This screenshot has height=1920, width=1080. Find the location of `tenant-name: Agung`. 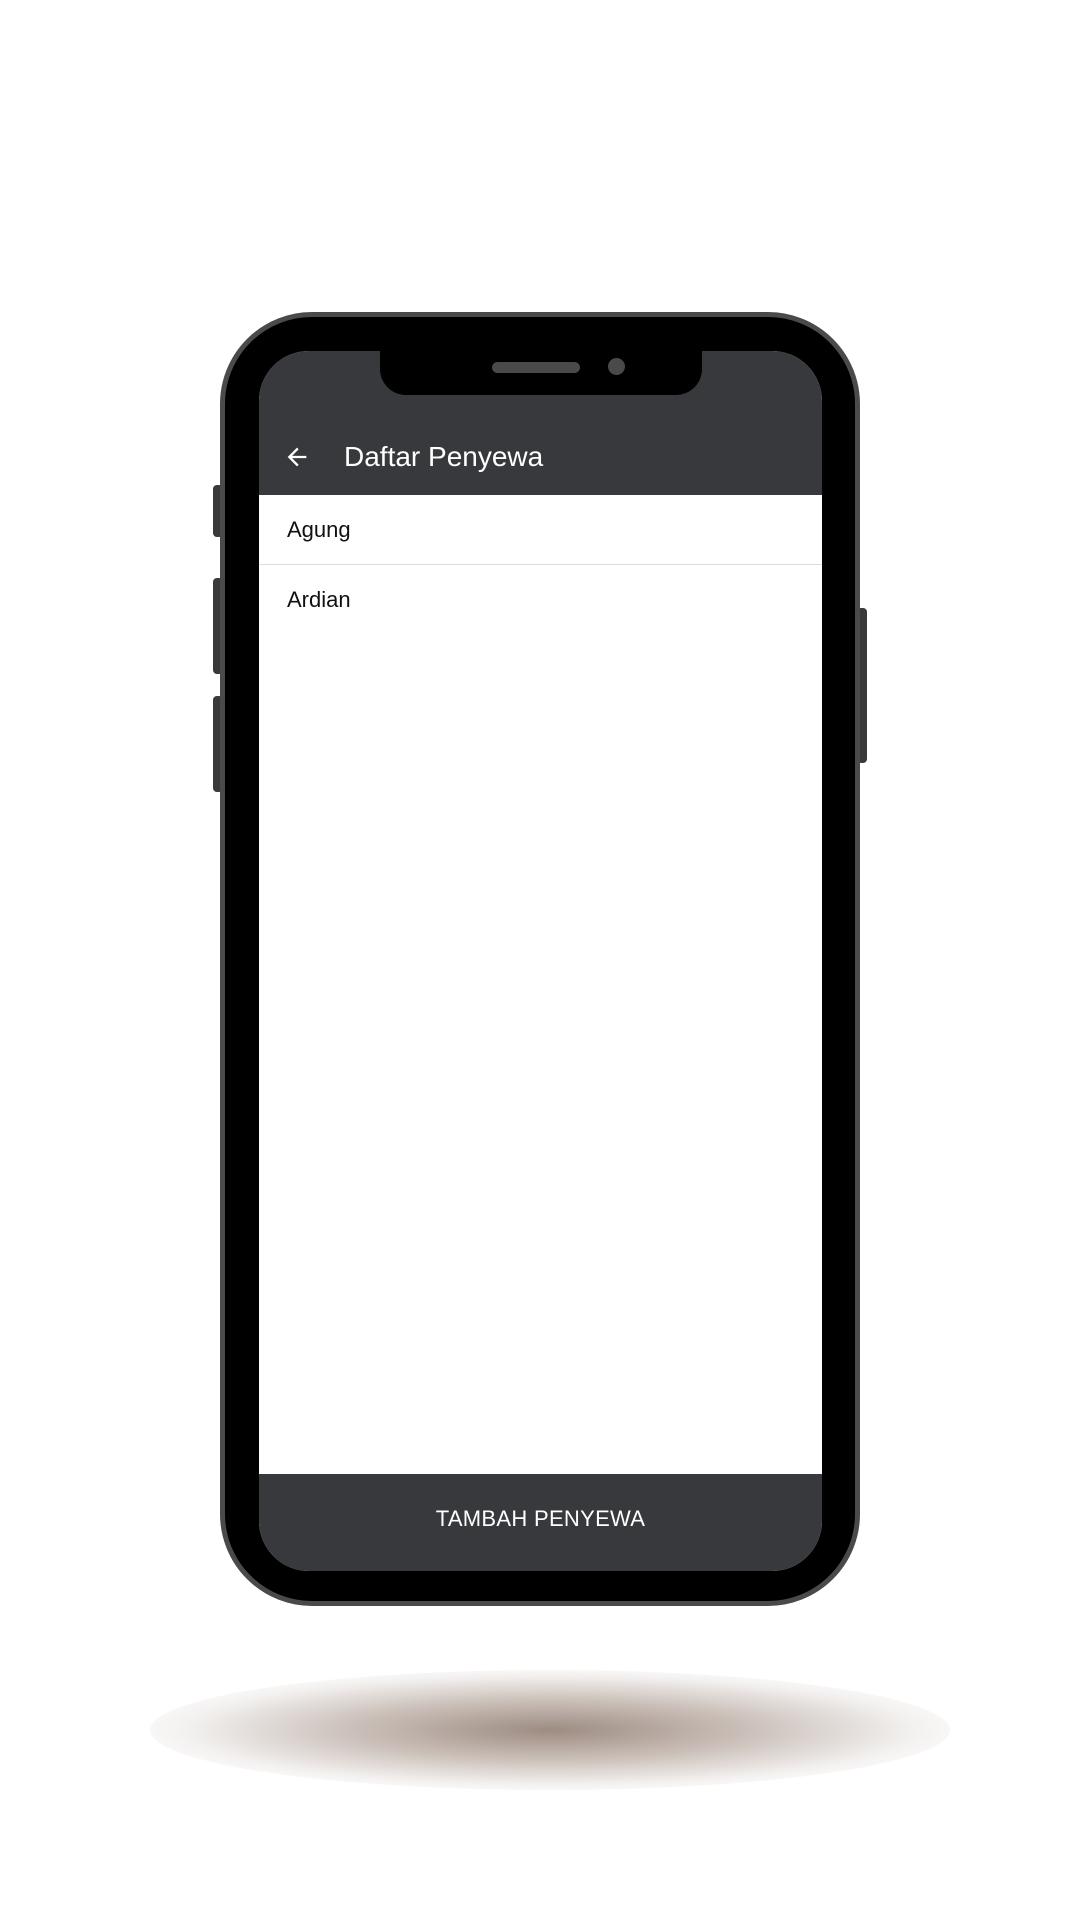

tenant-name: Agung is located at coordinates (319, 529).